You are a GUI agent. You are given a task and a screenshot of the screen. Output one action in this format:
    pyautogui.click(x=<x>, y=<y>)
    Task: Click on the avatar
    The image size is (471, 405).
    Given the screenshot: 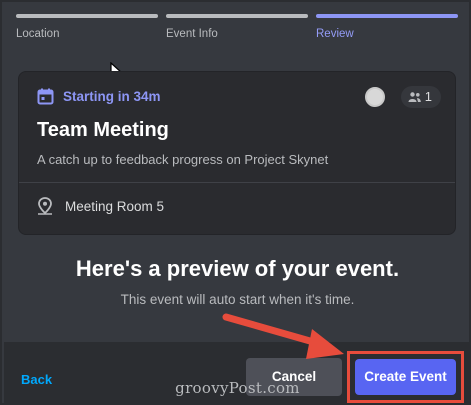 What is the action you would take?
    pyautogui.click(x=375, y=97)
    